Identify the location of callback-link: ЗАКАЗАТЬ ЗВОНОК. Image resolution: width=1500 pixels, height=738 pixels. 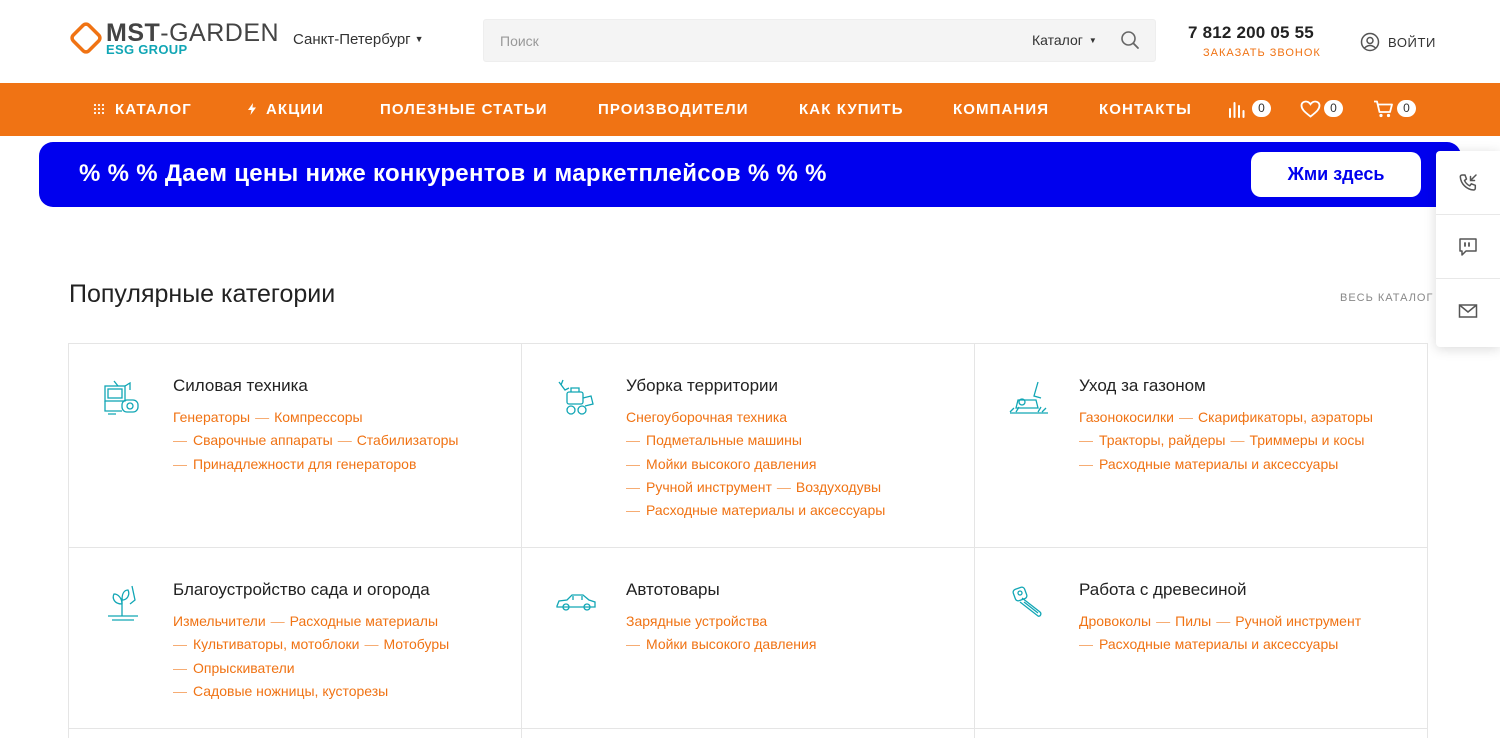
(1262, 53).